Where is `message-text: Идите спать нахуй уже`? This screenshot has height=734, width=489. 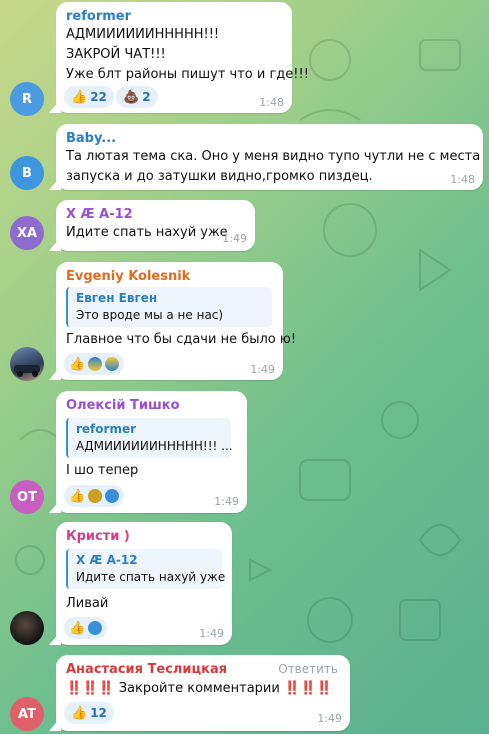 message-text: Идите спать нахуй уже is located at coordinates (147, 232).